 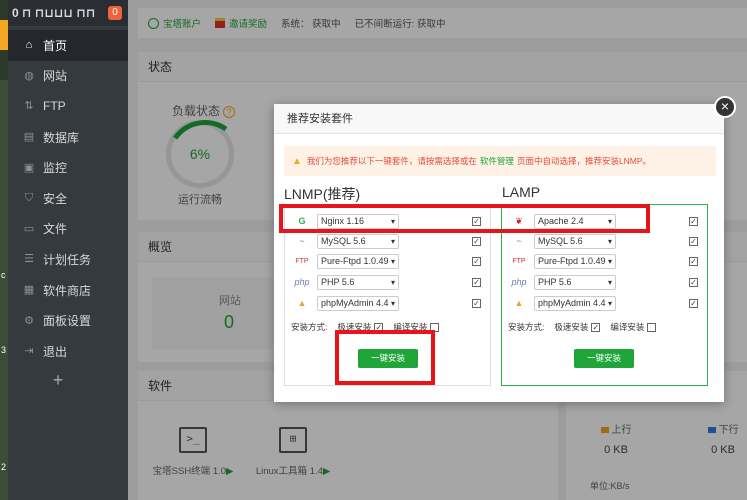 I want to click on sidebar-item-logout: ⇥ 退出, so click(x=68, y=351).